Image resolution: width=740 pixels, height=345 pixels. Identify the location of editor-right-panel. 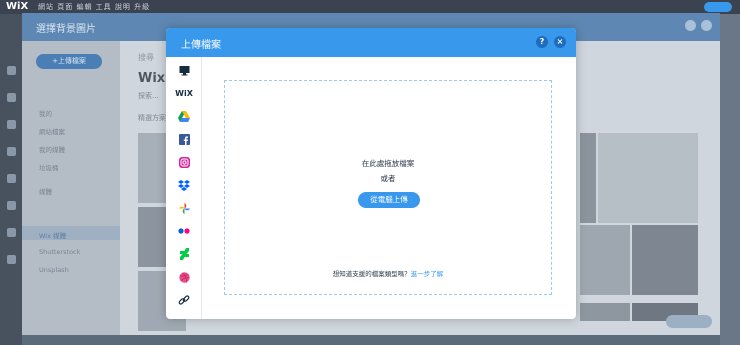
(730, 179).